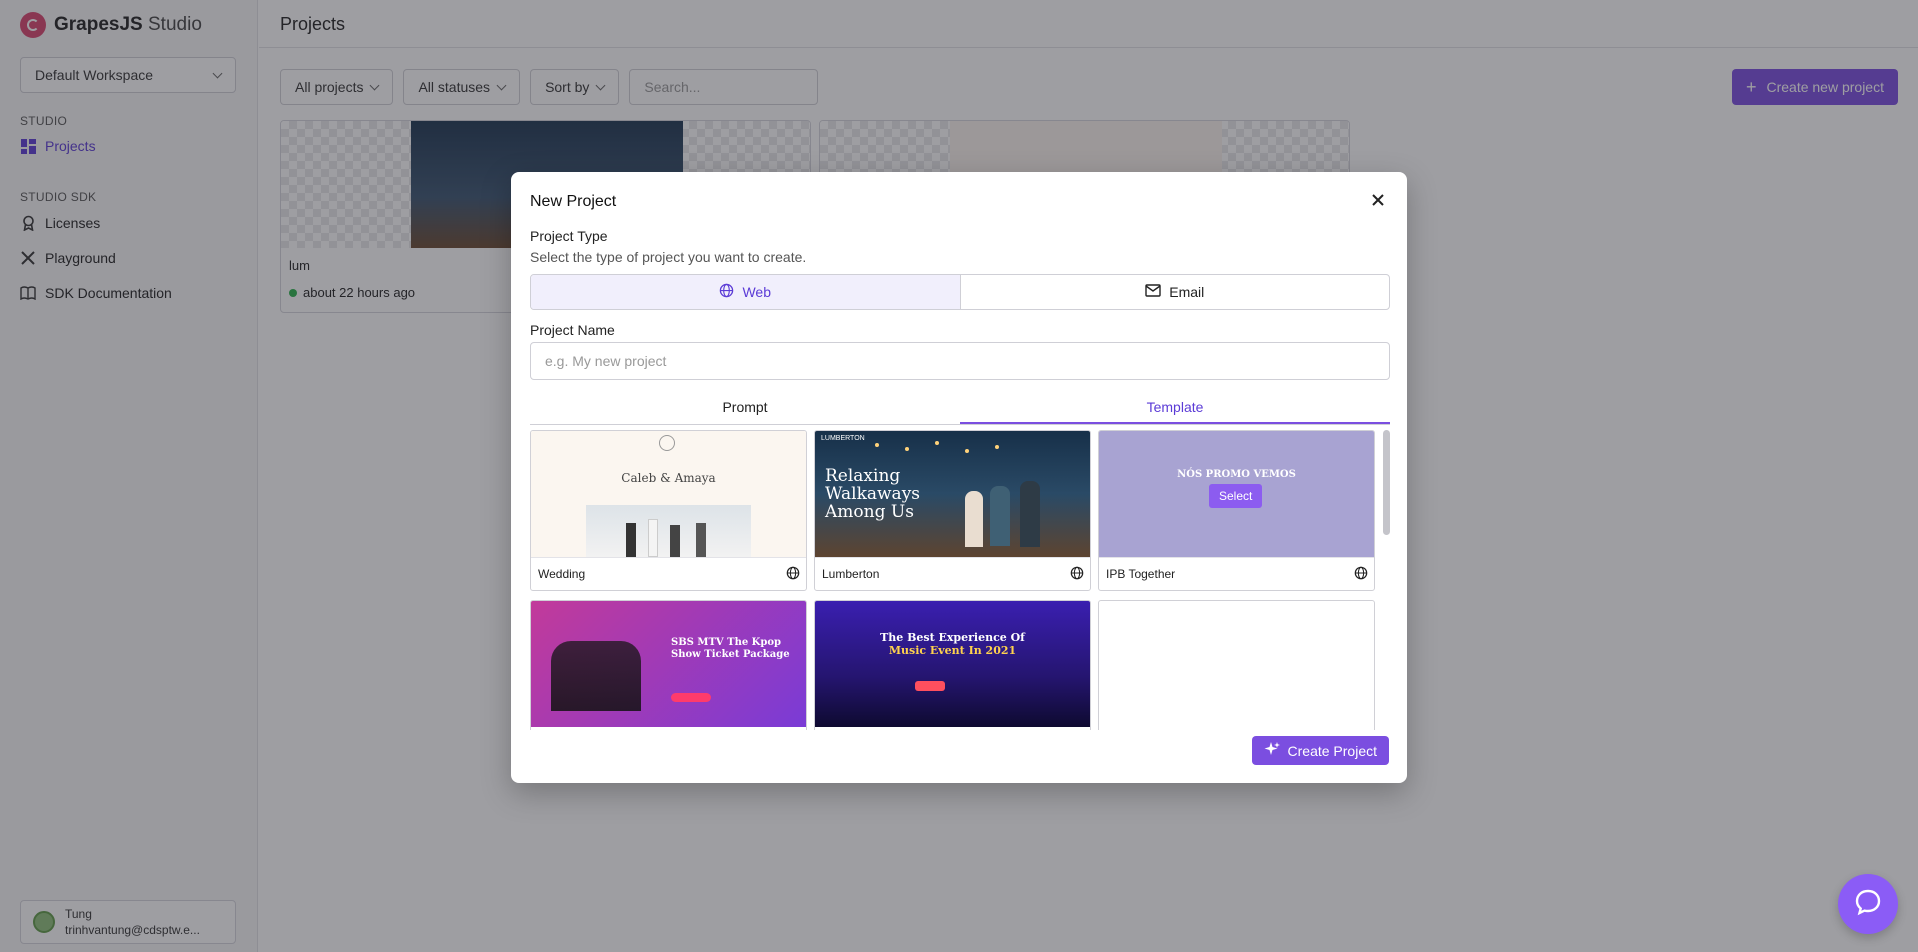  What do you see at coordinates (1236, 474) in the screenshot?
I see `ipb-heading: NÓS PROMO VEMOS` at bounding box center [1236, 474].